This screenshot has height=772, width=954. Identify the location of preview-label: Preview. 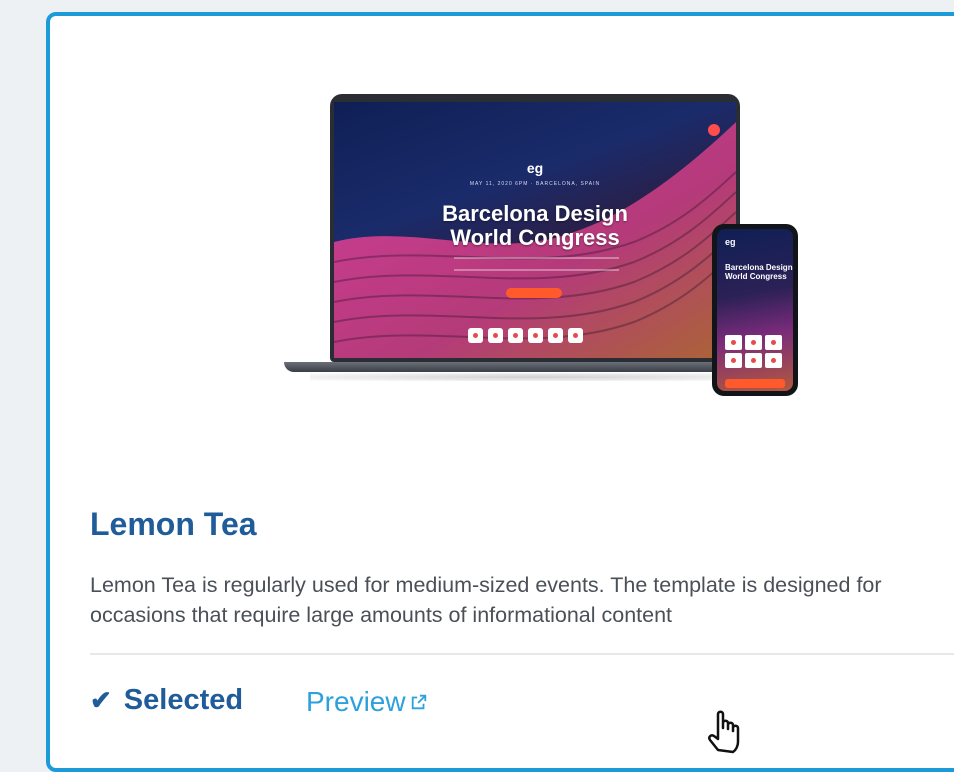
(356, 701).